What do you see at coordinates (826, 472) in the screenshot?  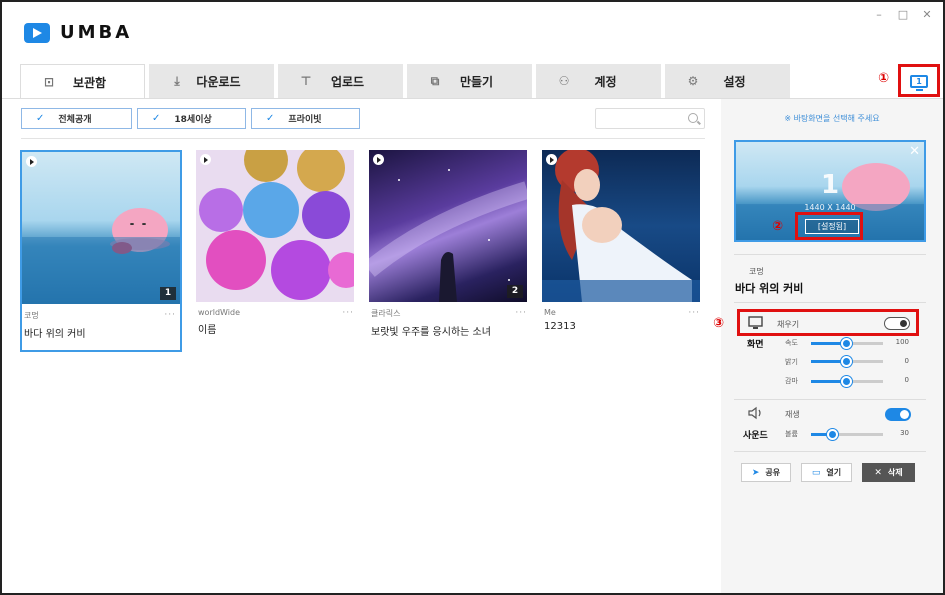 I see `open-button: ▭ 열기` at bounding box center [826, 472].